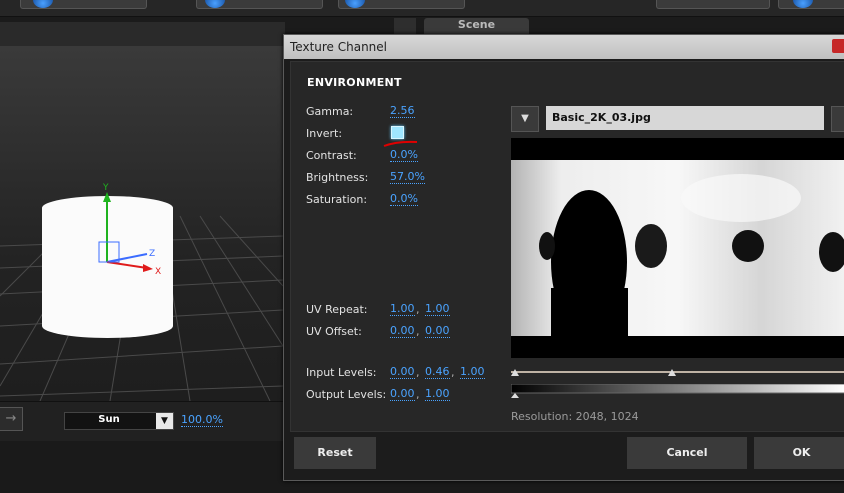 This screenshot has height=493, width=844. Describe the element at coordinates (677, 374) in the screenshot. I see `input-levels-slider` at that location.